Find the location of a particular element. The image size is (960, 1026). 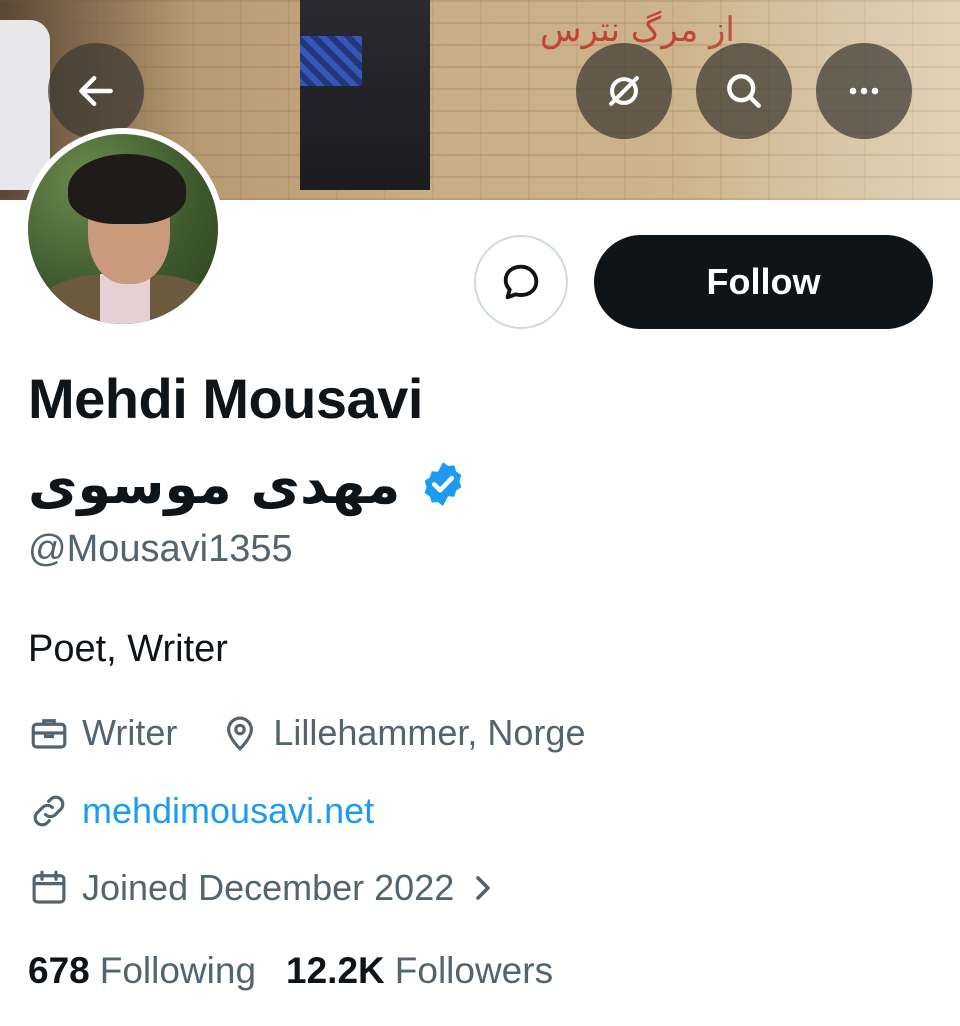

following-link: 678 Following is located at coordinates (142, 971).